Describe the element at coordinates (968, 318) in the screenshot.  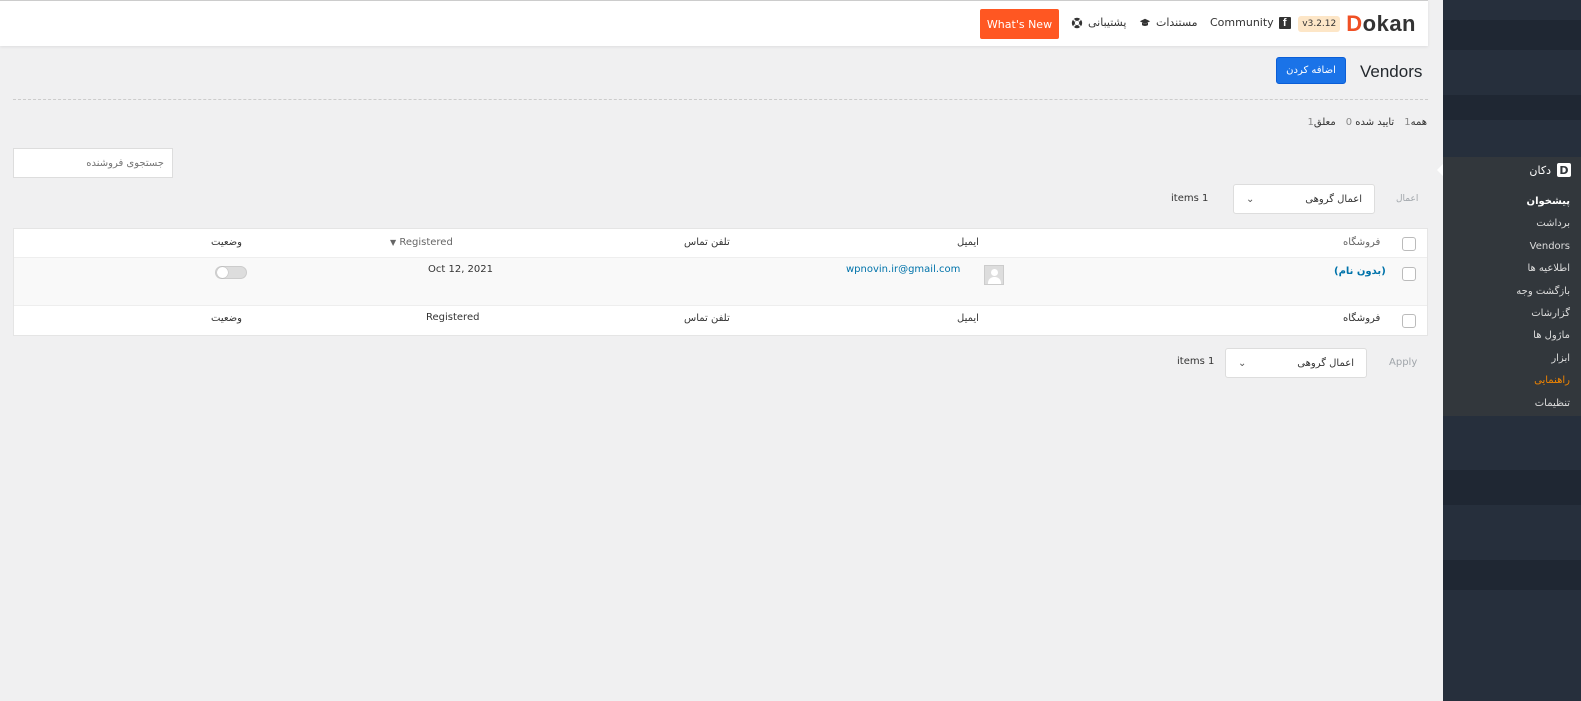
I see `footer-column-email: ایمیل` at that location.